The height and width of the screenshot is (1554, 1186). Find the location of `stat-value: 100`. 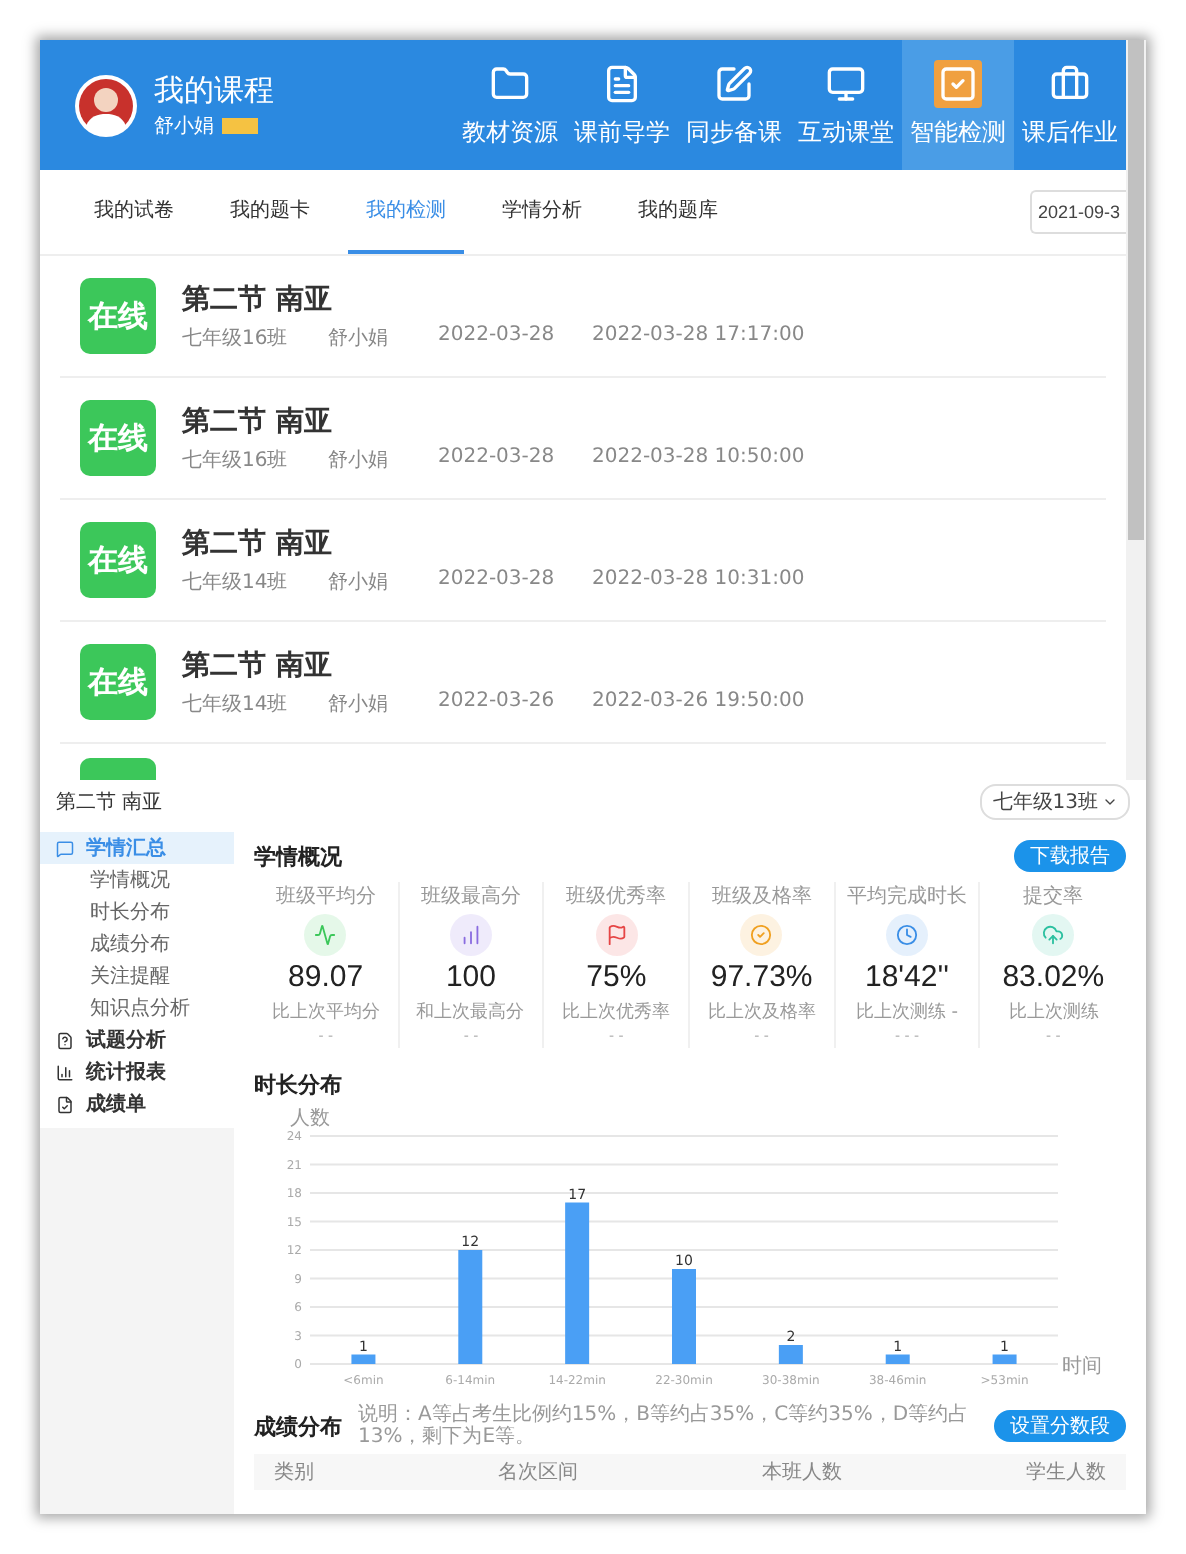

stat-value: 100 is located at coordinates (470, 977).